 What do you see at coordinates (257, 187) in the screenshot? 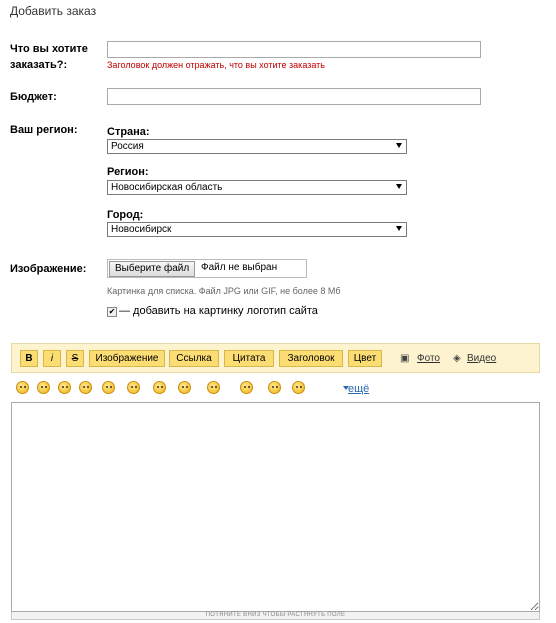
I see `region-select: Новосибирская область` at bounding box center [257, 187].